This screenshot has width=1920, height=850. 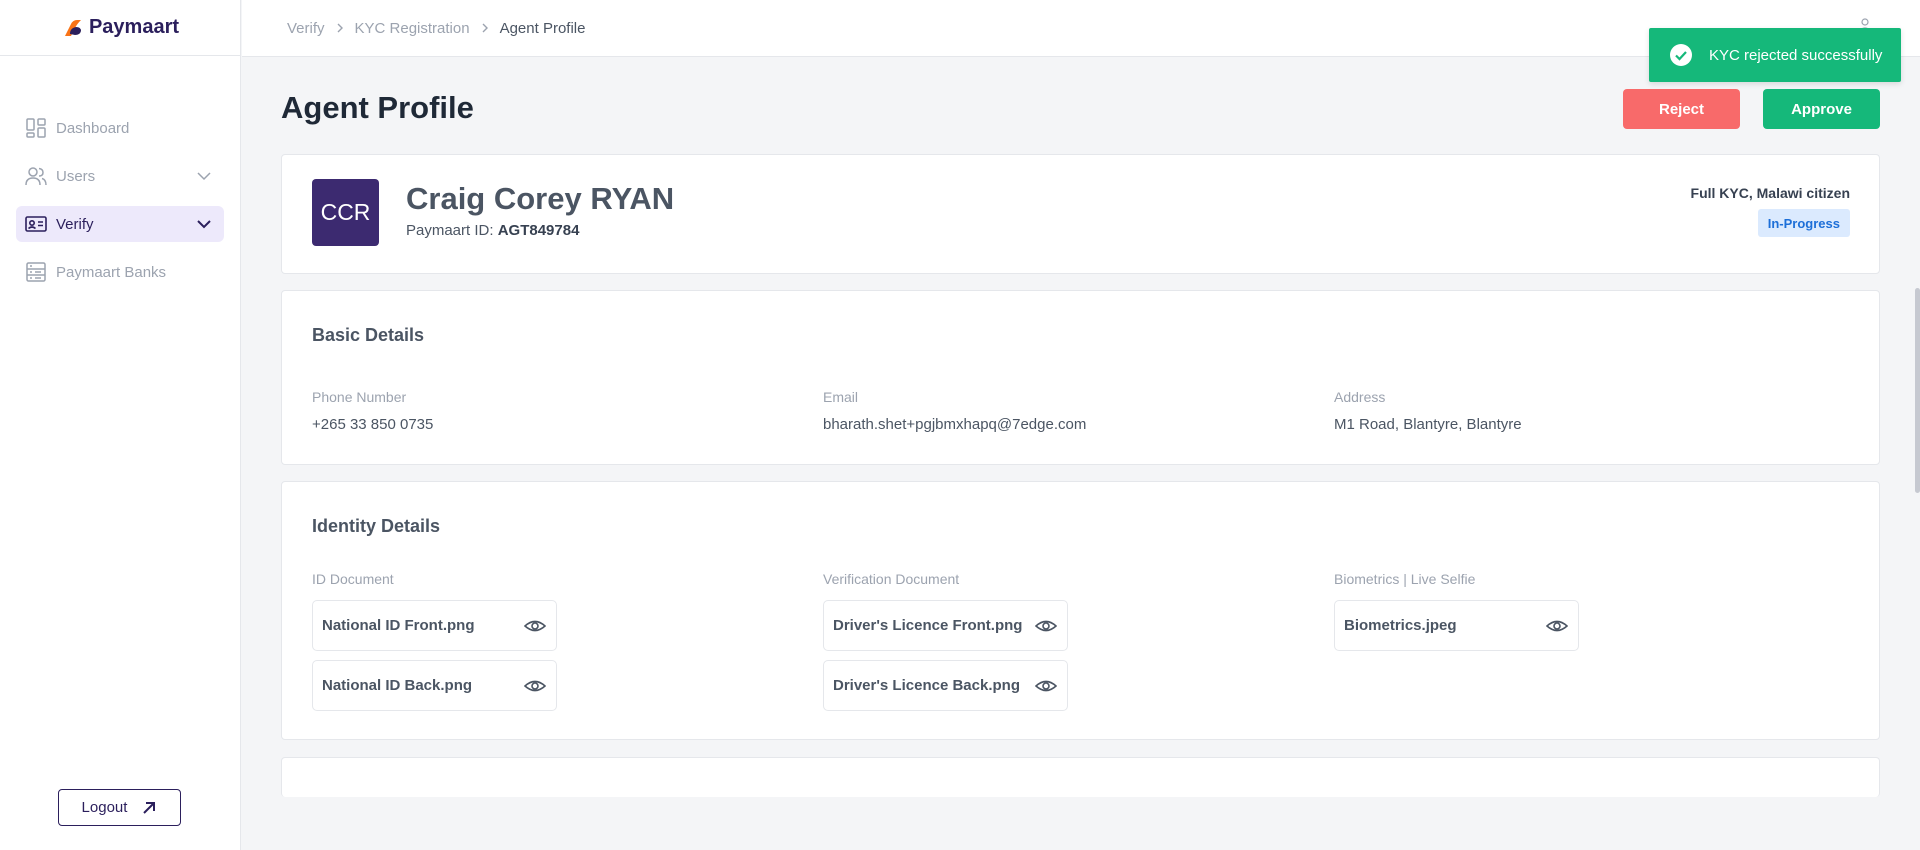 I want to click on sidebar-item-verify: Verify, so click(x=120, y=224).